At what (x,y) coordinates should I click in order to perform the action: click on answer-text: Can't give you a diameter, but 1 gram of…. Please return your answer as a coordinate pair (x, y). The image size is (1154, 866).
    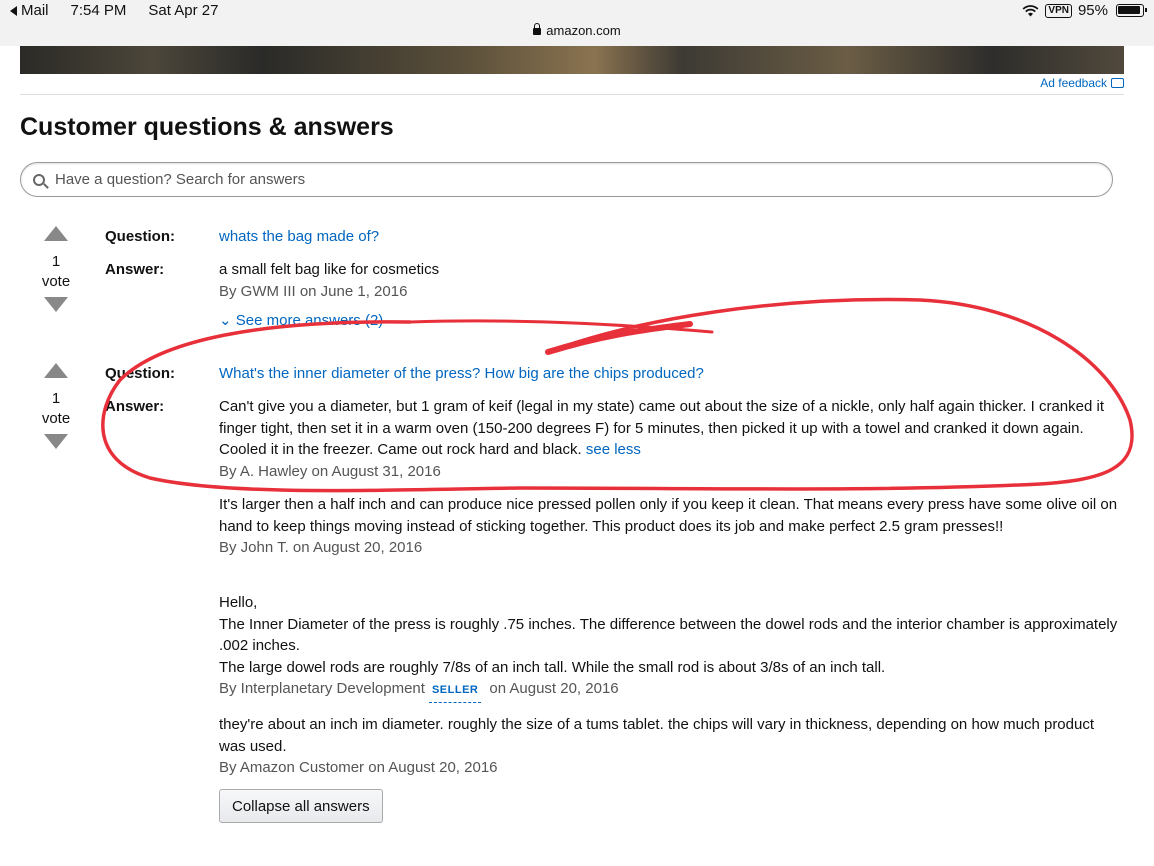
    Looking at the image, I should click on (669, 428).